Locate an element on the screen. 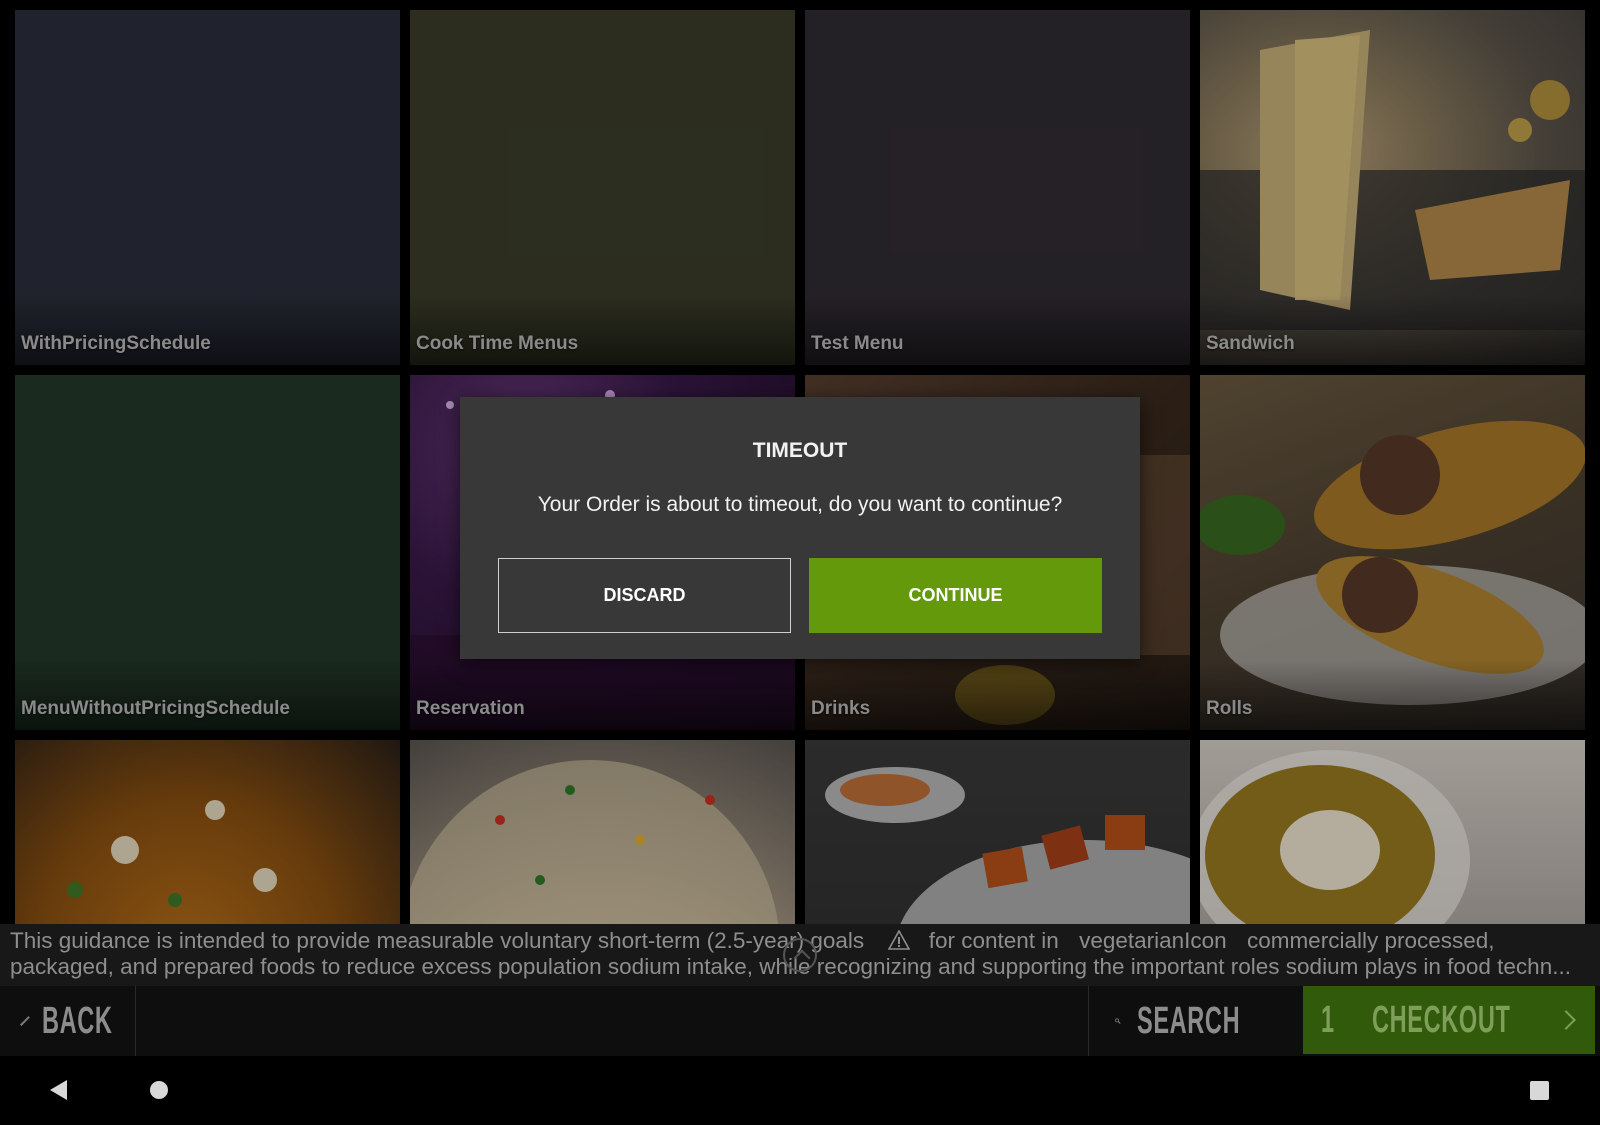  tile-label: Rolls is located at coordinates (1229, 708).